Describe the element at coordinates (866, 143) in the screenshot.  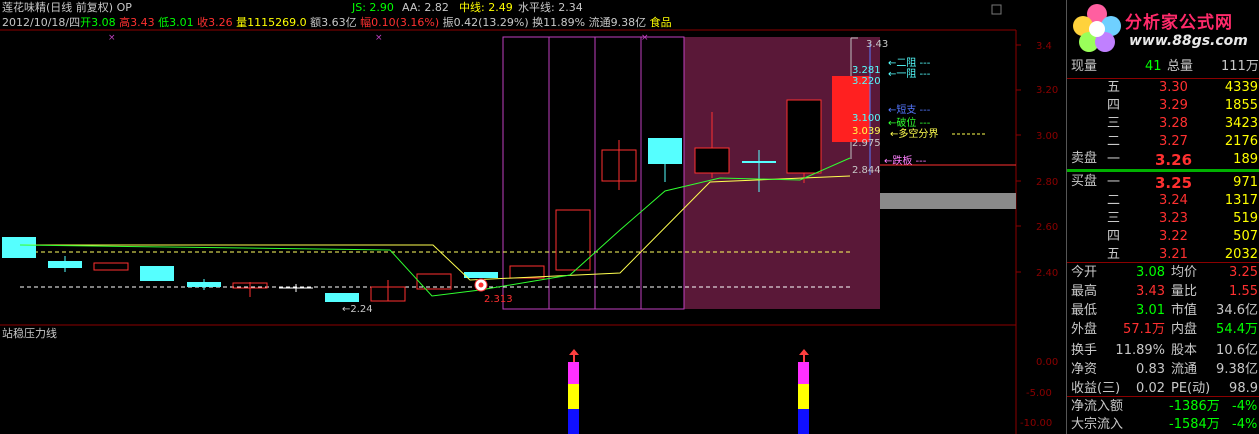
I see `level-2975: 2.975` at that location.